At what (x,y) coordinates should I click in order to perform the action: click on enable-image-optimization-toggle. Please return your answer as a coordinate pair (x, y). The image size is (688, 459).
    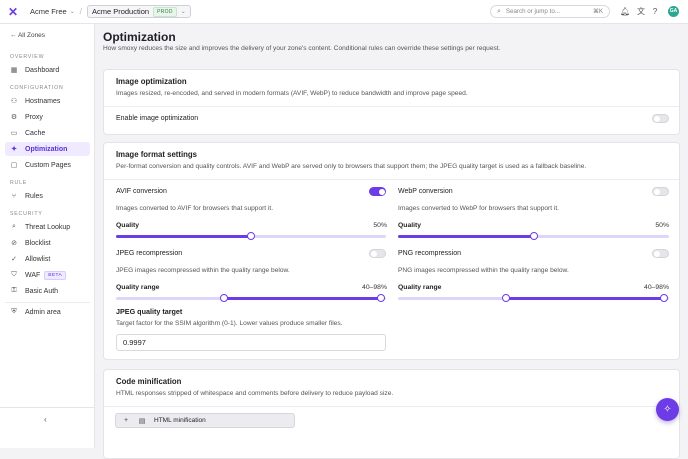
    Looking at the image, I should click on (660, 118).